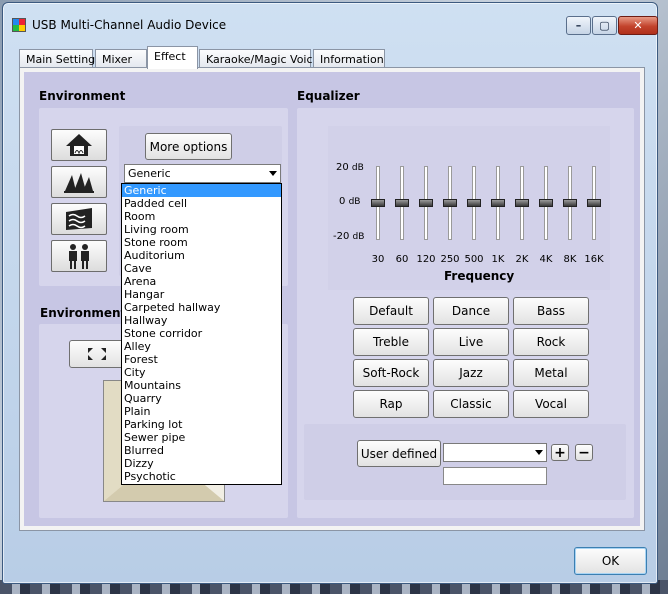 The image size is (668, 594). What do you see at coordinates (546, 259) in the screenshot?
I see `band-label: 4K` at bounding box center [546, 259].